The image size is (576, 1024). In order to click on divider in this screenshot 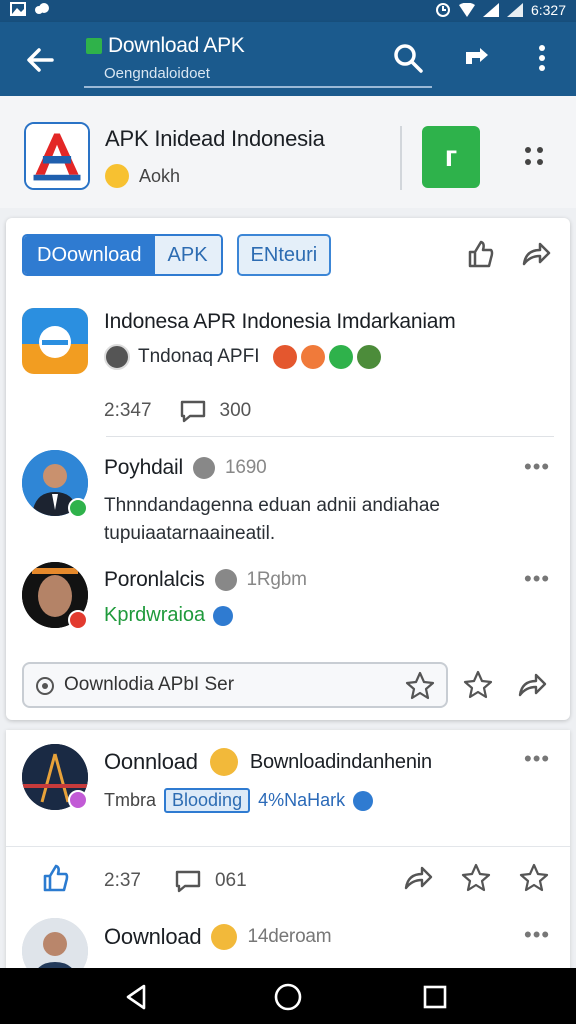, I will do `click(288, 846)`.